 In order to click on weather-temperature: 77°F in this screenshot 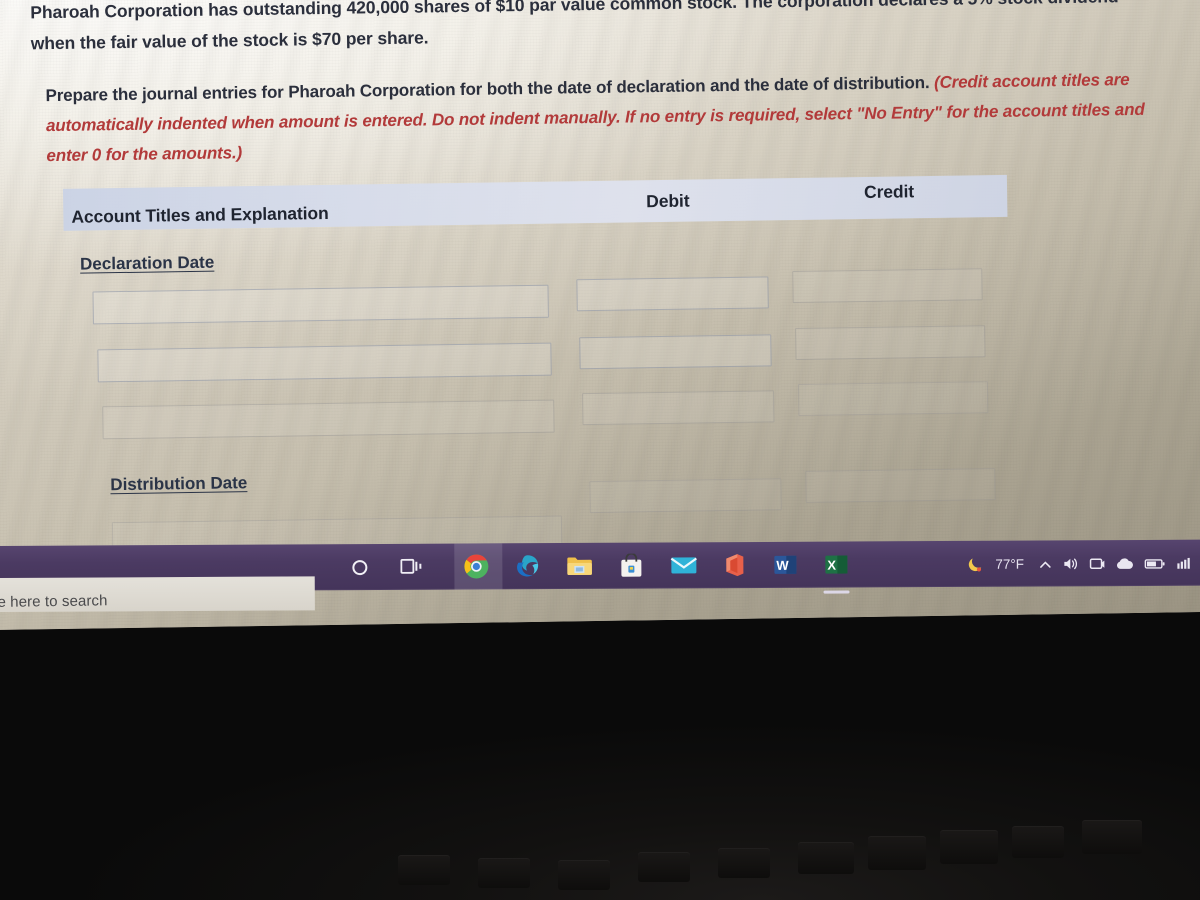, I will do `click(1009, 564)`.